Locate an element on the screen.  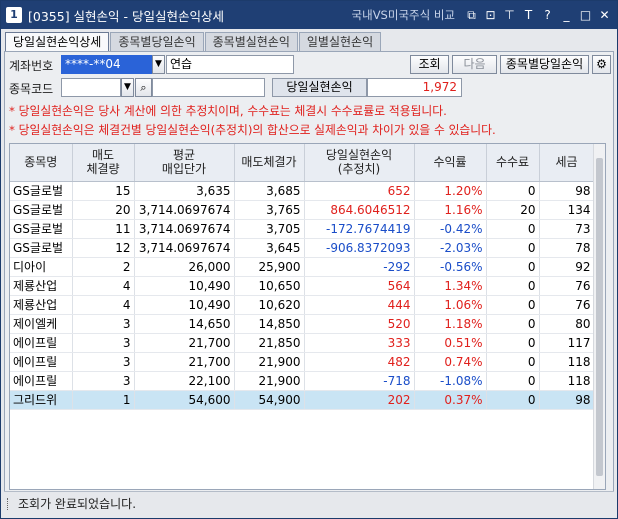
avg-buy-price-cell: 3,635 is located at coordinates (184, 191).